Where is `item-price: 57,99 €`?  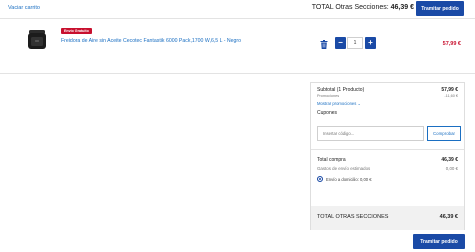
item-price: 57,99 € is located at coordinates (451, 44).